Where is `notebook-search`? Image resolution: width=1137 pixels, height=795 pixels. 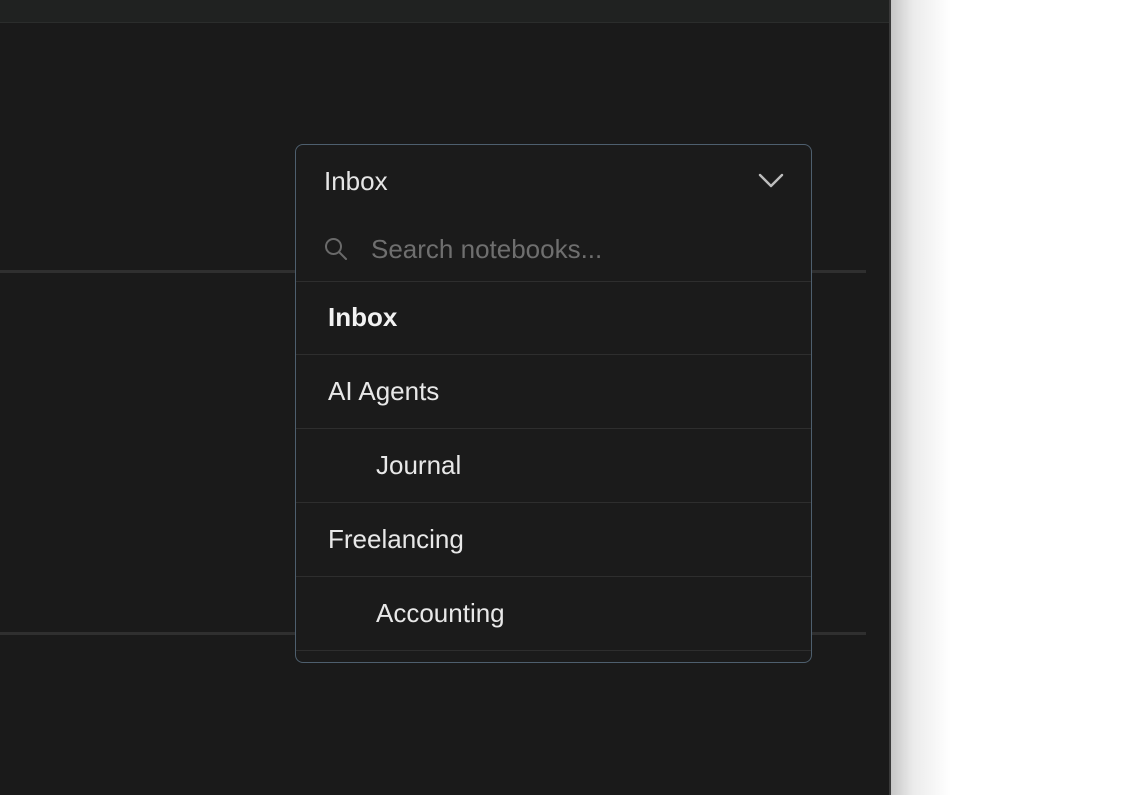
notebook-search is located at coordinates (553, 250).